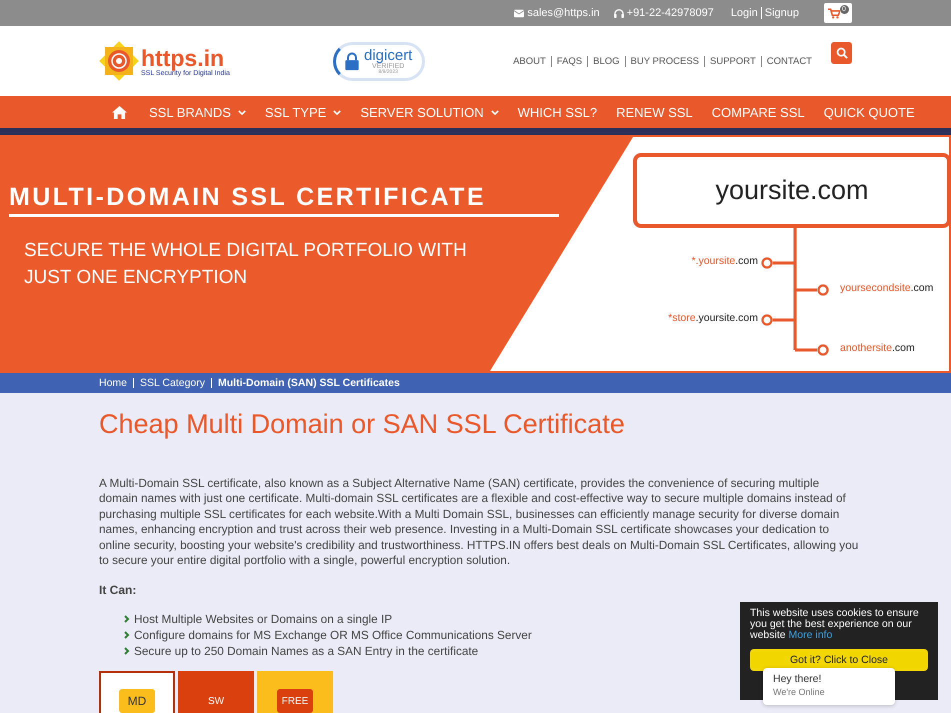 The height and width of the screenshot is (713, 951). Describe the element at coordinates (295, 701) in the screenshot. I see `tile-badge: FREE` at that location.